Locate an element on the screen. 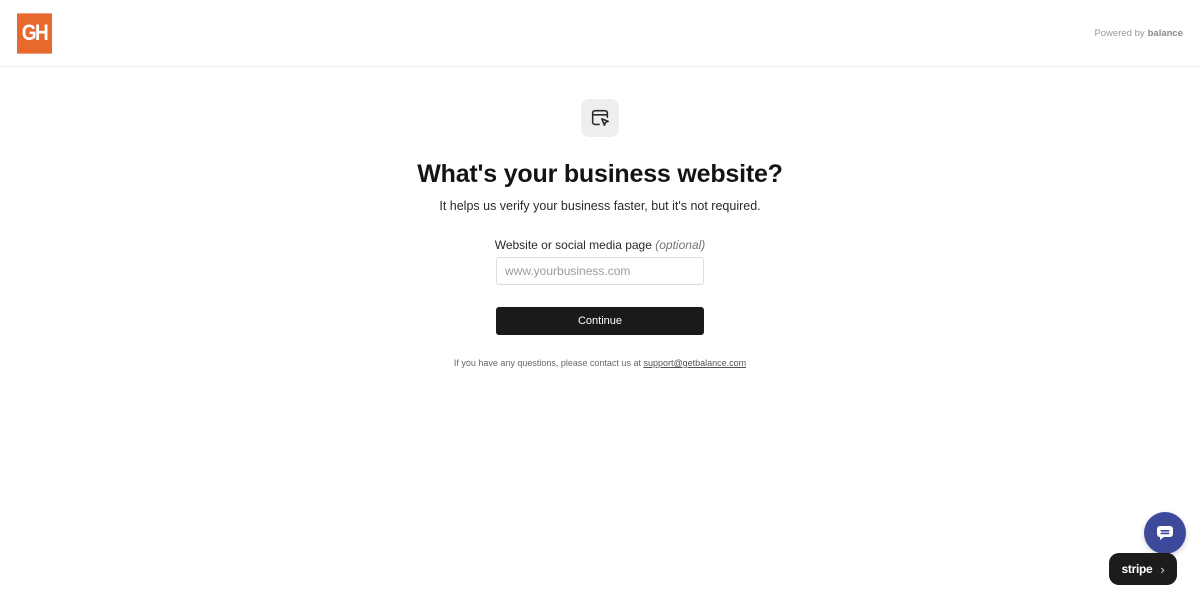 Image resolution: width=1200 pixels, height=607 pixels. support-email-link: support@getbalance.com is located at coordinates (694, 363).